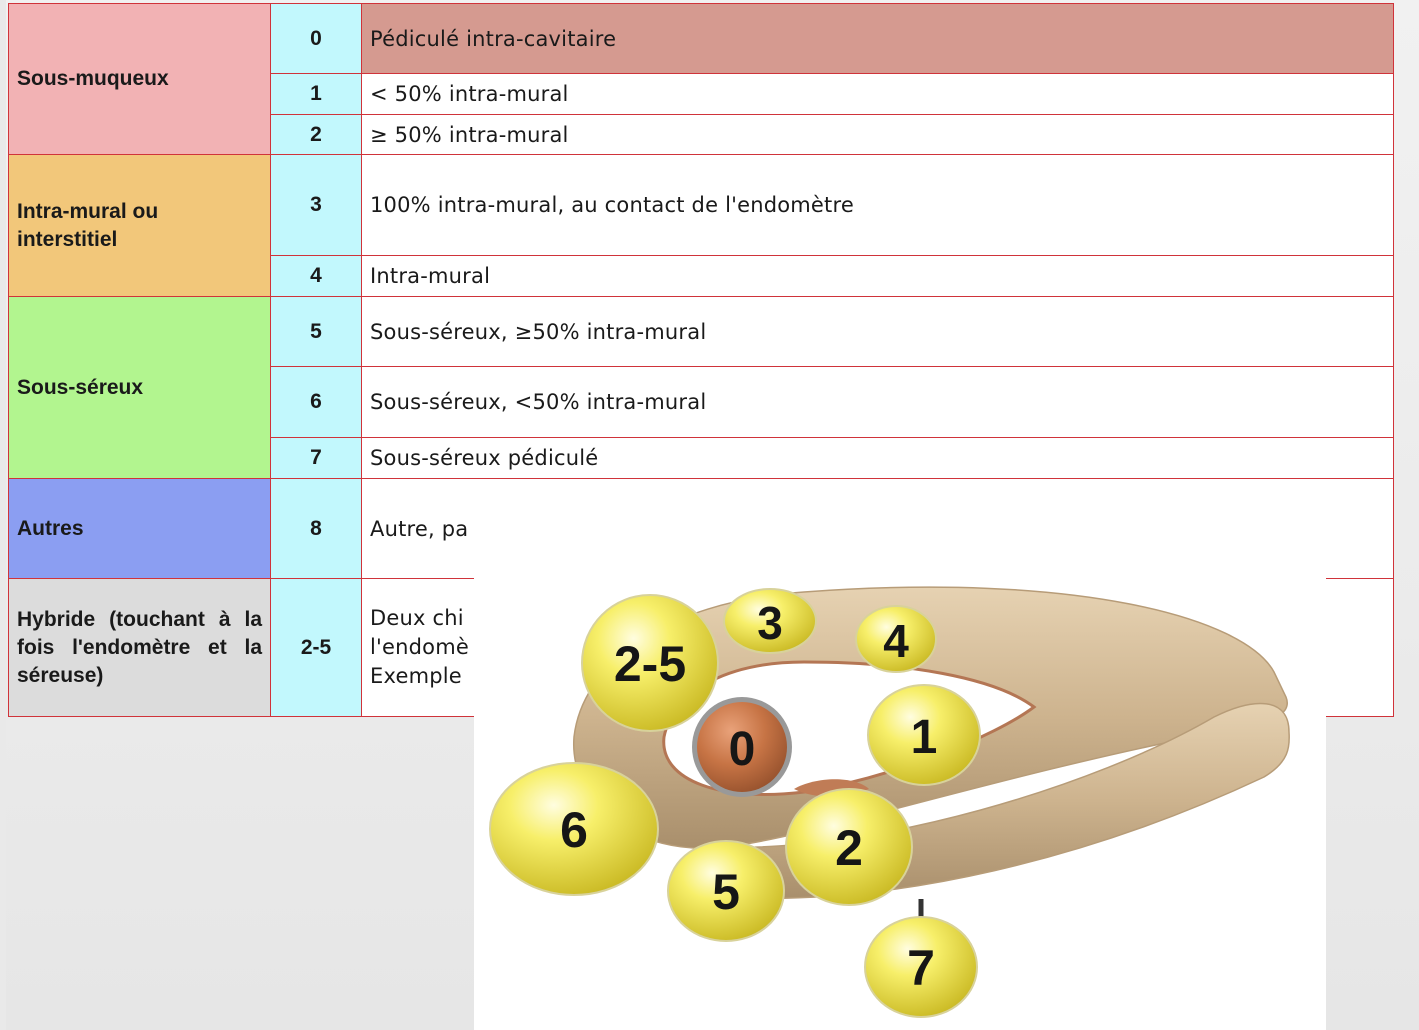 This screenshot has height=1030, width=1419. I want to click on description-cell: Sous-séreux pédiculé, so click(877, 458).